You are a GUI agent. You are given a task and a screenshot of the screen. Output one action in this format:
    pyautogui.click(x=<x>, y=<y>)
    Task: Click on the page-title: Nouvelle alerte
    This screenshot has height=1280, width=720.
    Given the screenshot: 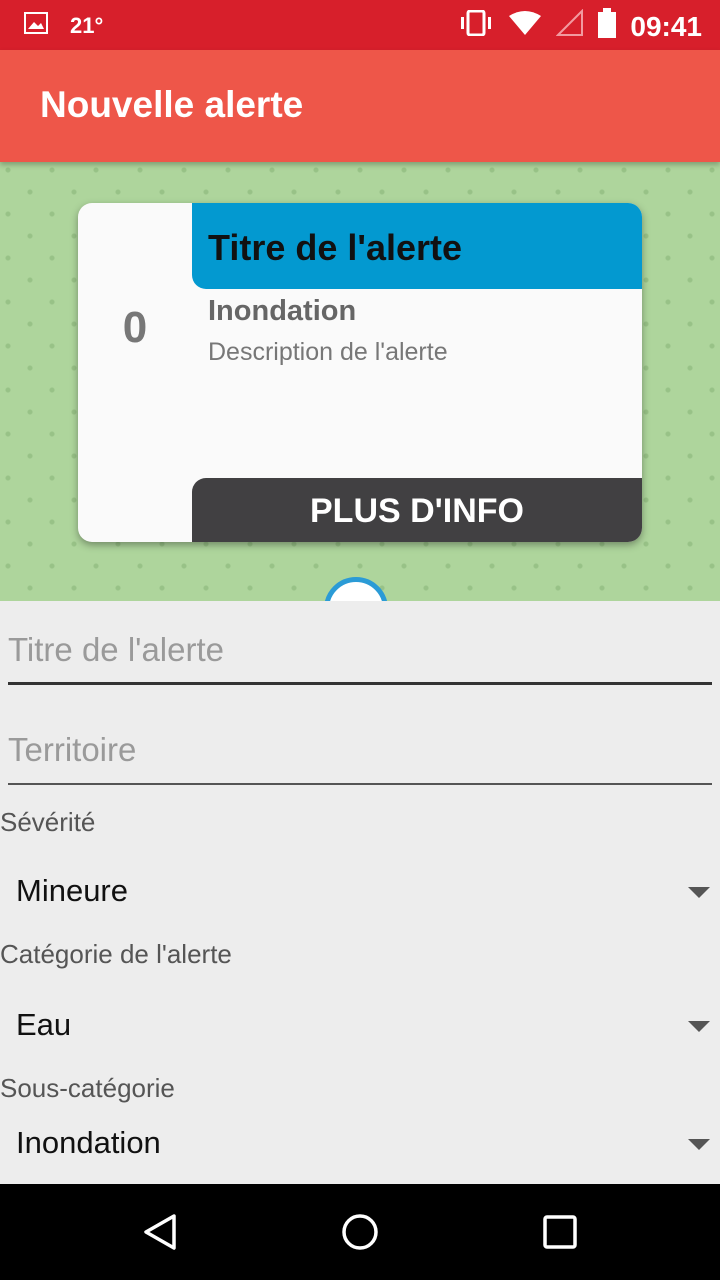 What is the action you would take?
    pyautogui.click(x=172, y=104)
    